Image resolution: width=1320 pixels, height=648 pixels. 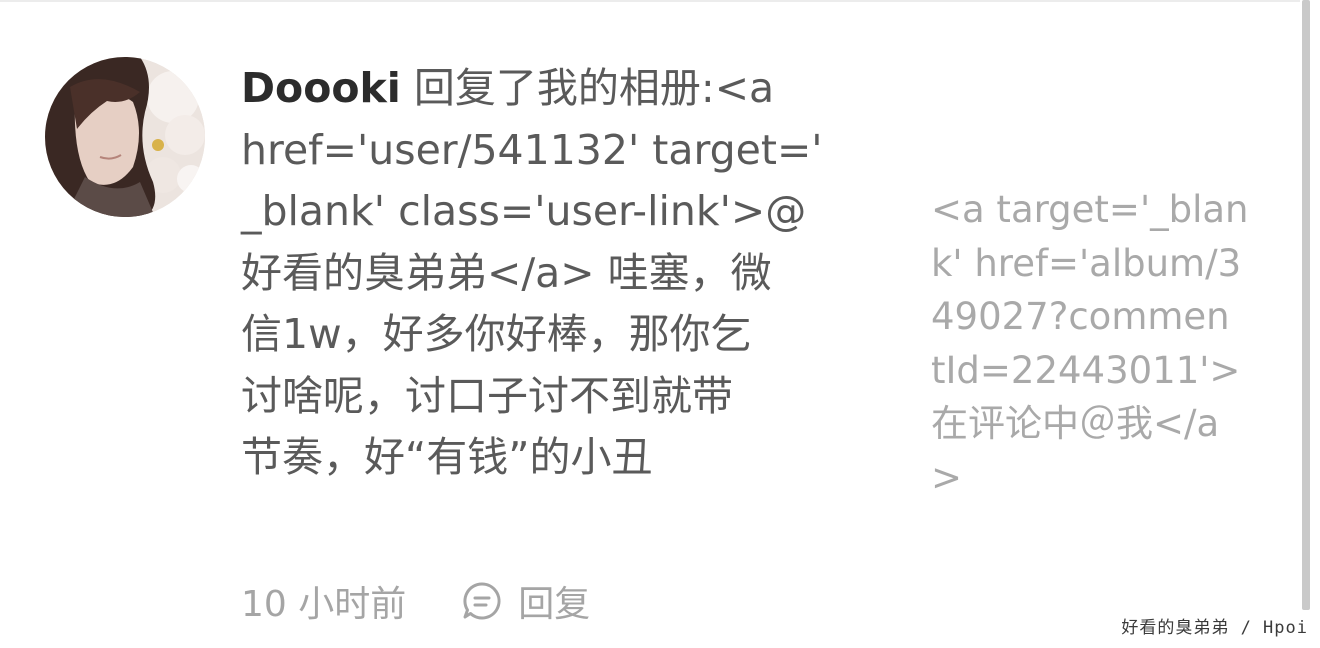 I want to click on message-line: 信1w，好多你好棒，那你乞, so click(x=496, y=334).